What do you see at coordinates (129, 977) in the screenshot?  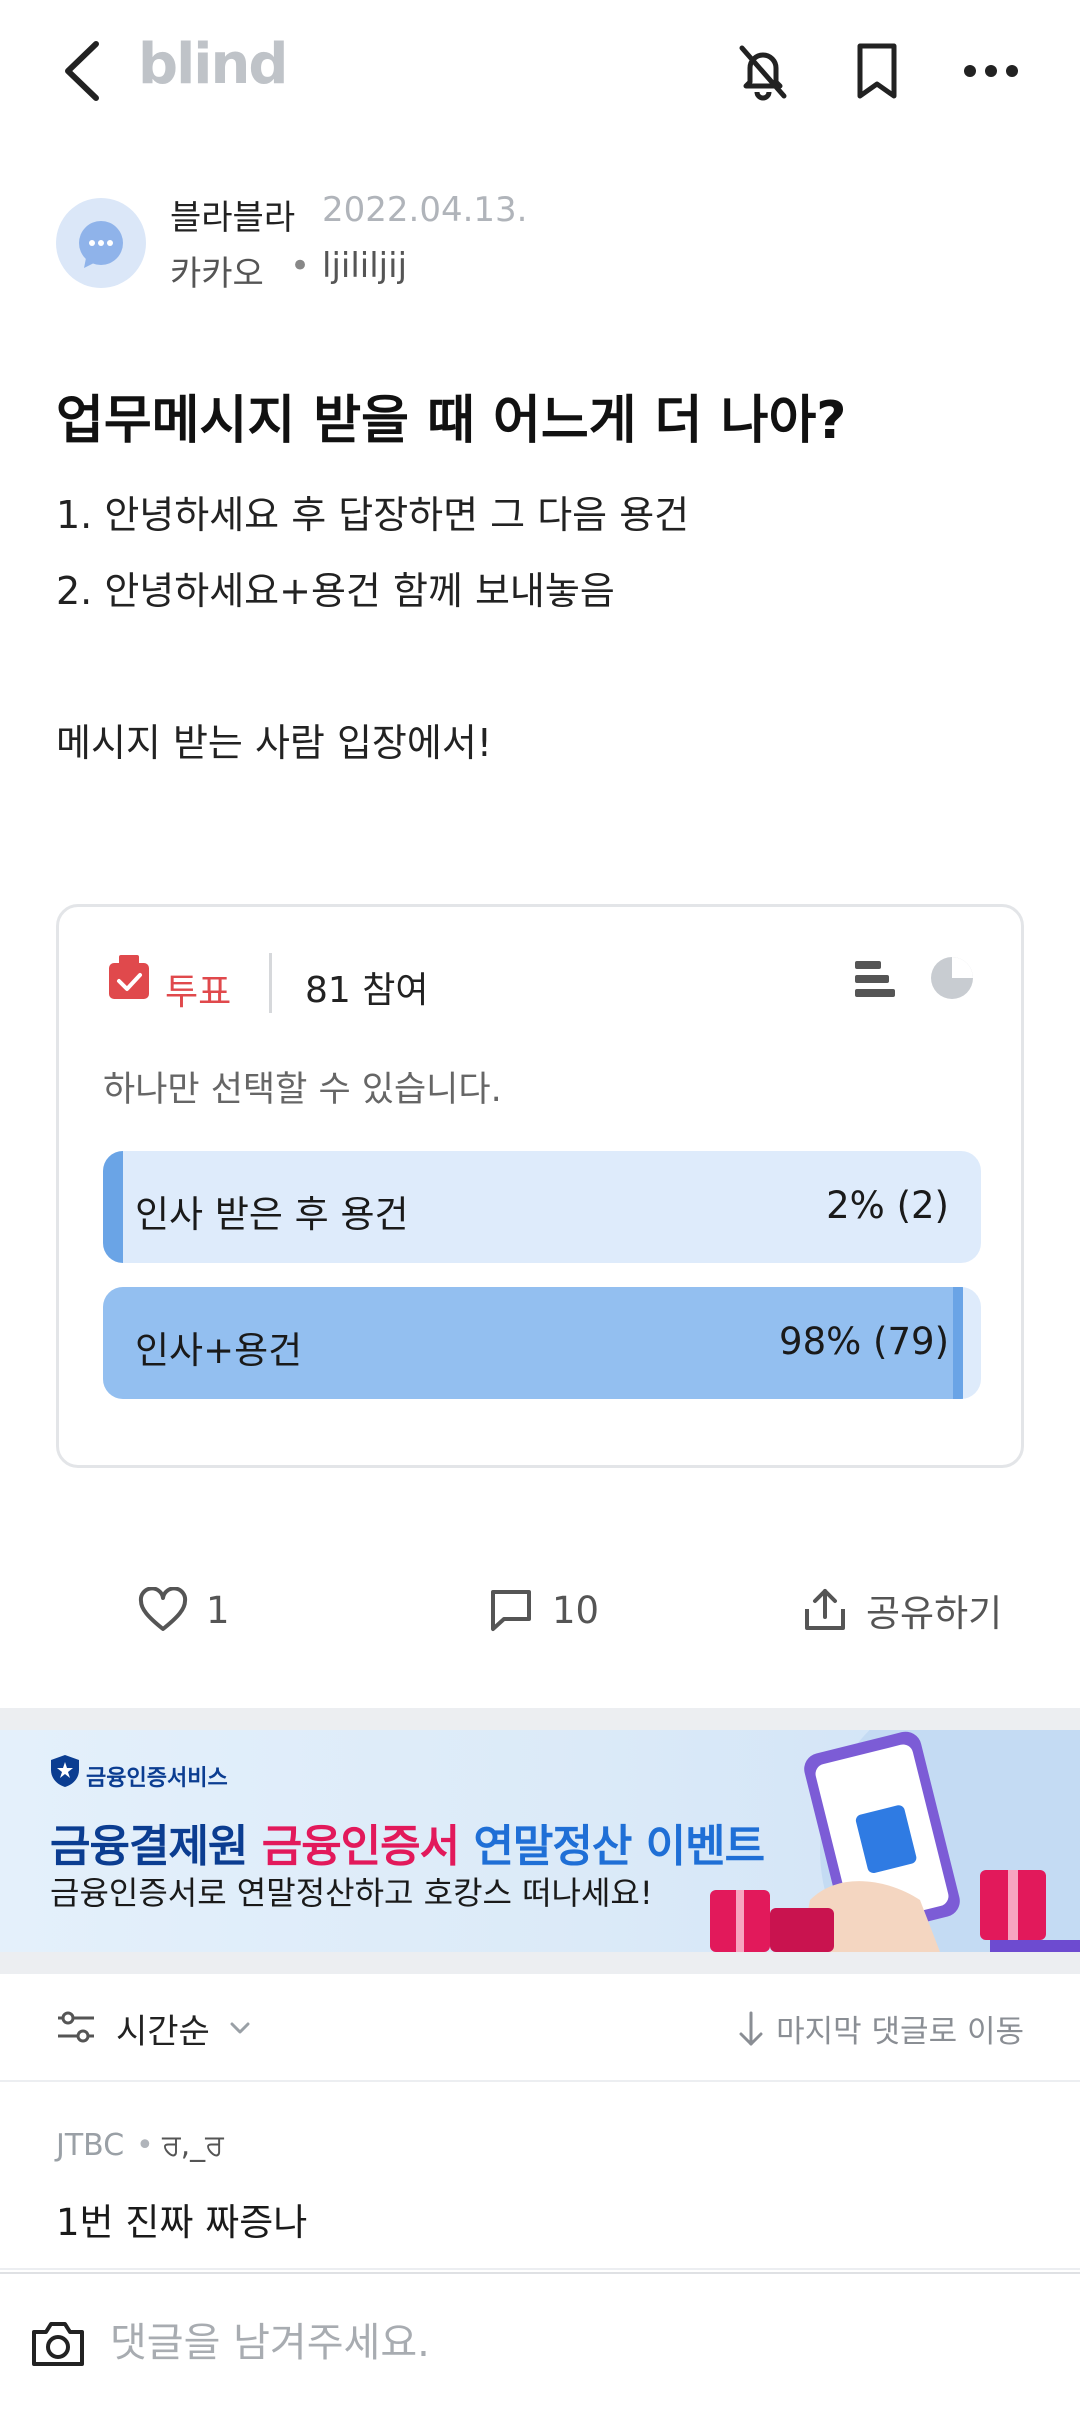 I see `ballot-box-icon` at bounding box center [129, 977].